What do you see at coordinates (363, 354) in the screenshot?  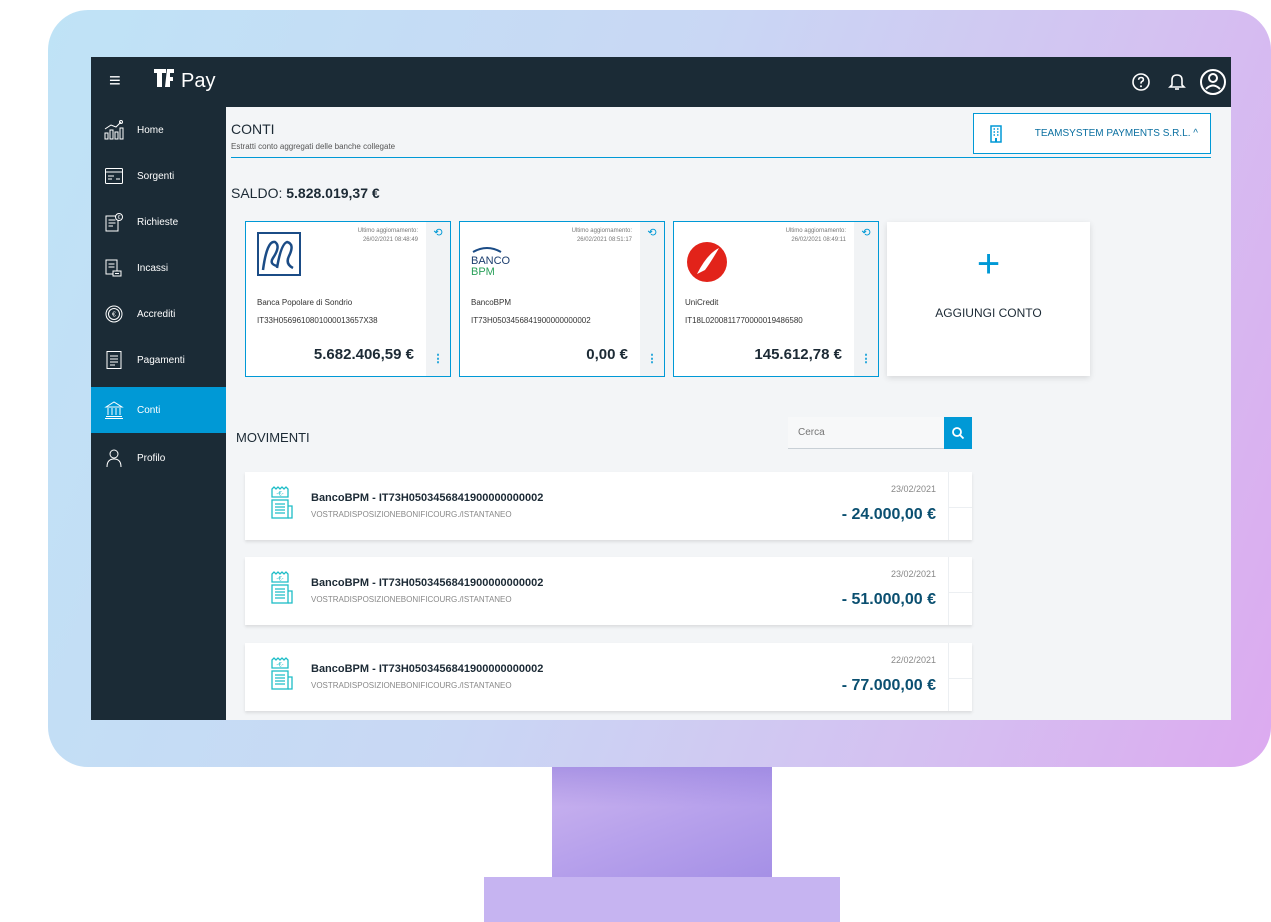 I see `account-balance: 5.682.406,59 €` at bounding box center [363, 354].